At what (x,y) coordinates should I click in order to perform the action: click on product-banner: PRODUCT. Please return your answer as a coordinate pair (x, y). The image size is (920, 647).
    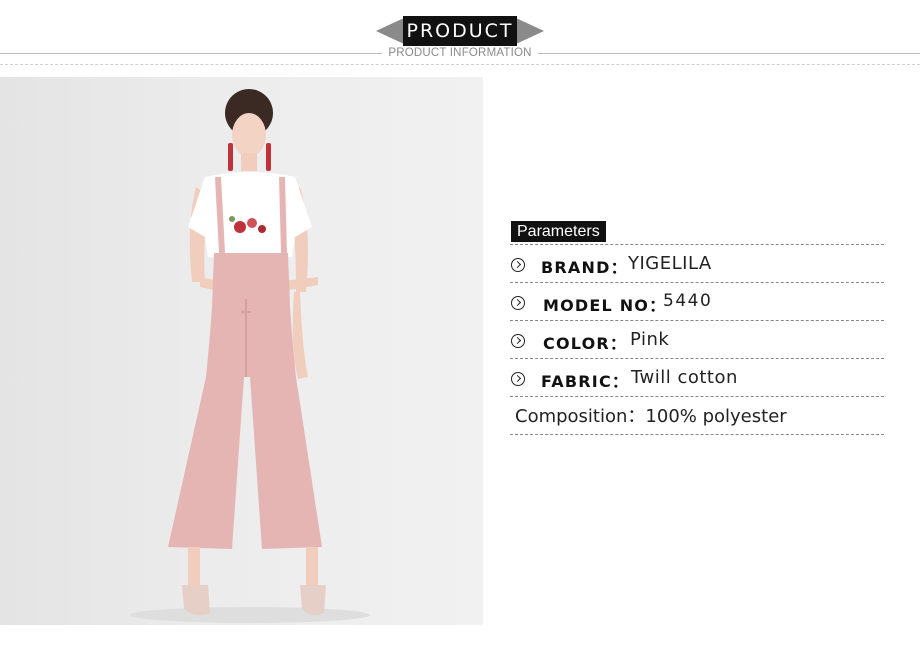
    Looking at the image, I should click on (460, 31).